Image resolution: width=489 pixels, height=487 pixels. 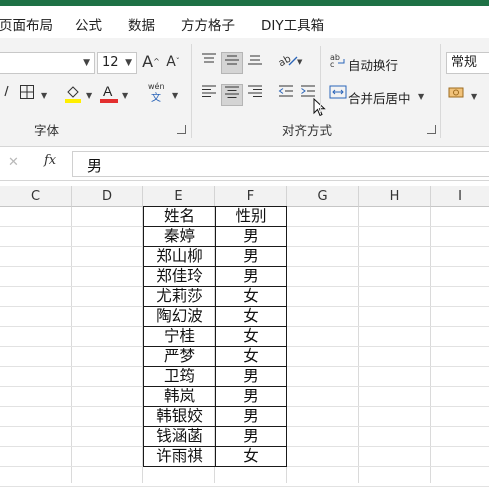 I want to click on merge-icon-button, so click(x=338, y=95).